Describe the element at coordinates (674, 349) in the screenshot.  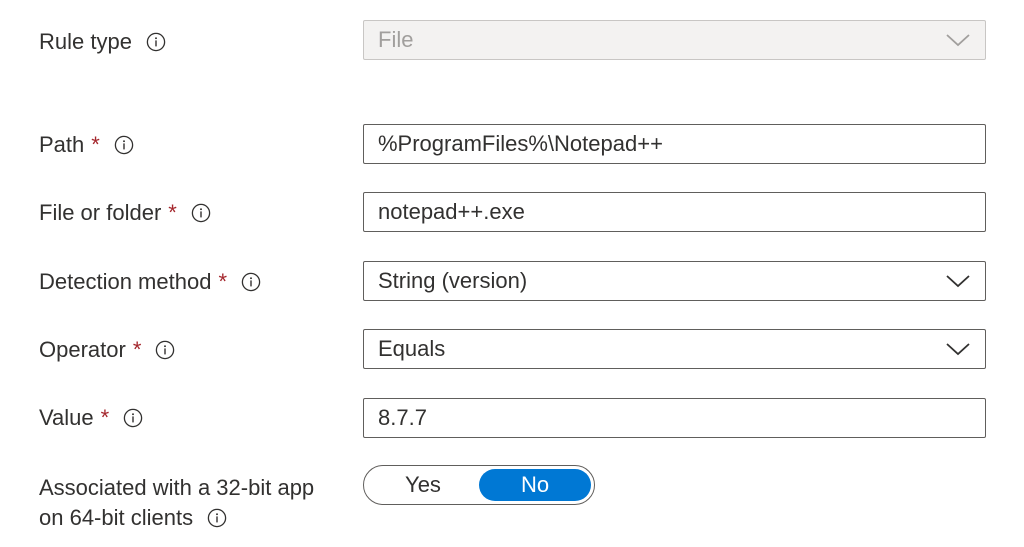
I see `operator-dropdown: Equals` at that location.